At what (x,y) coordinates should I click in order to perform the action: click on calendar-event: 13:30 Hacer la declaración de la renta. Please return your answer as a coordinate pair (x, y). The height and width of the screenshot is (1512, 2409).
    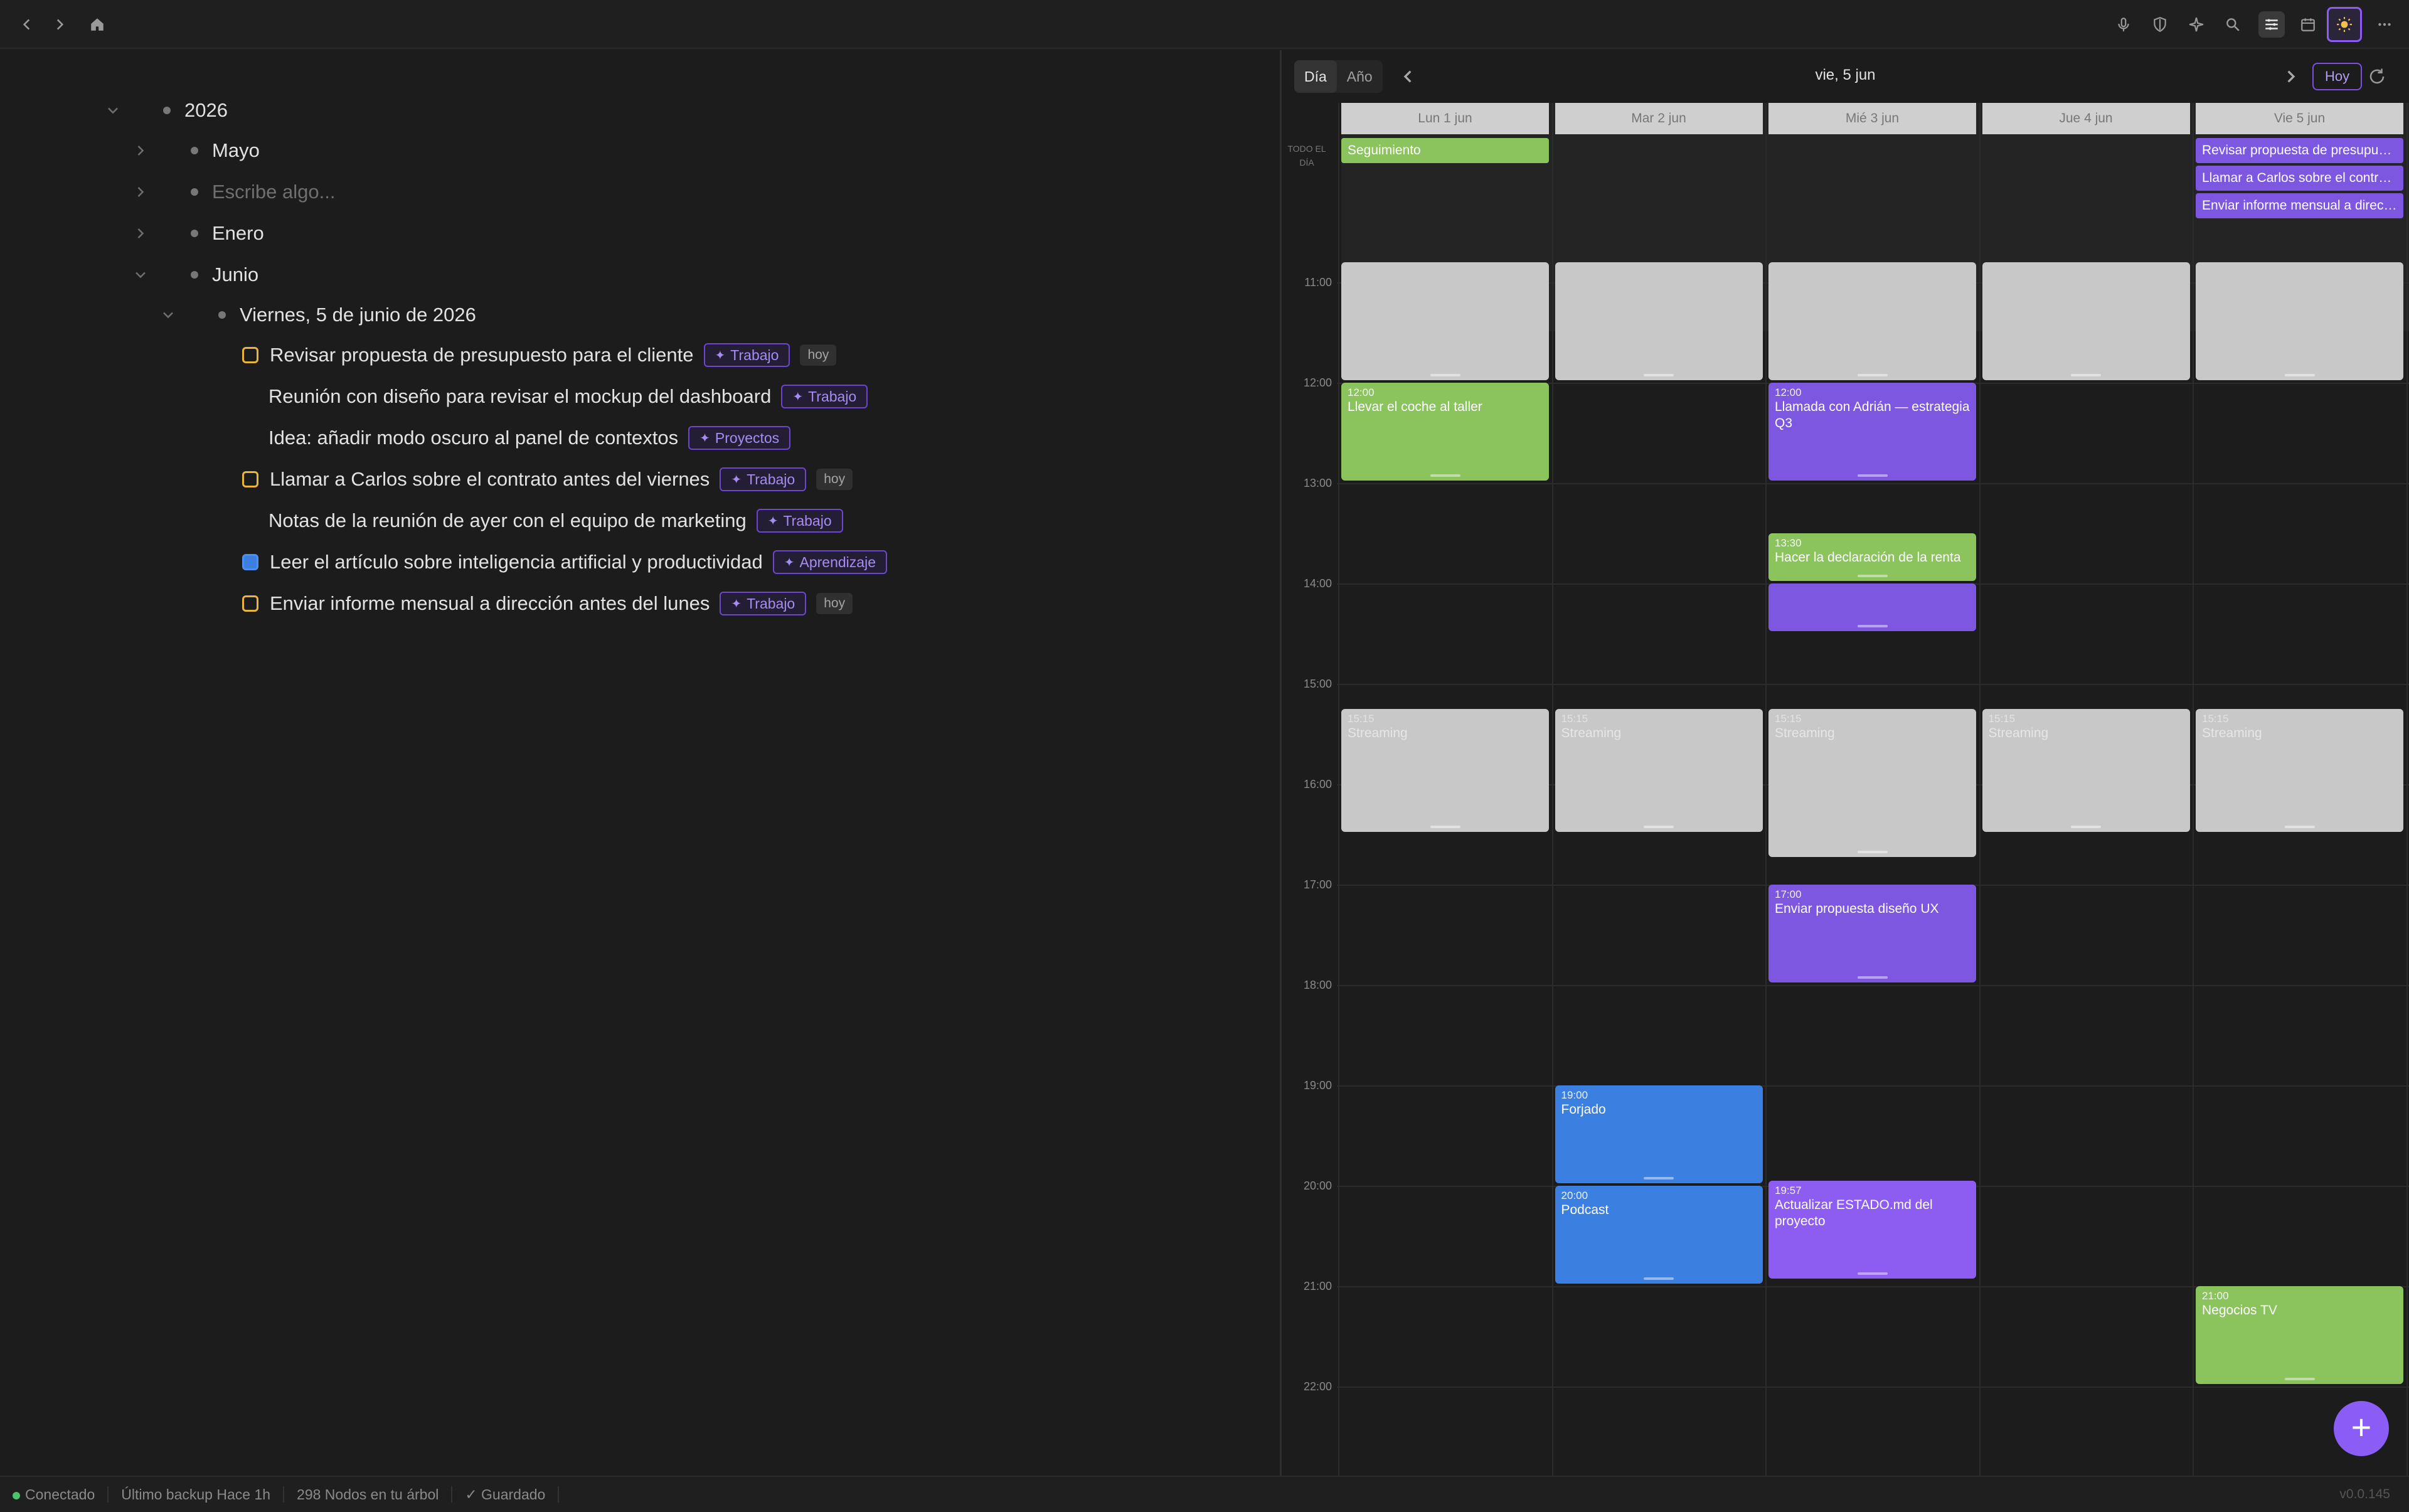
    Looking at the image, I should click on (1872, 557).